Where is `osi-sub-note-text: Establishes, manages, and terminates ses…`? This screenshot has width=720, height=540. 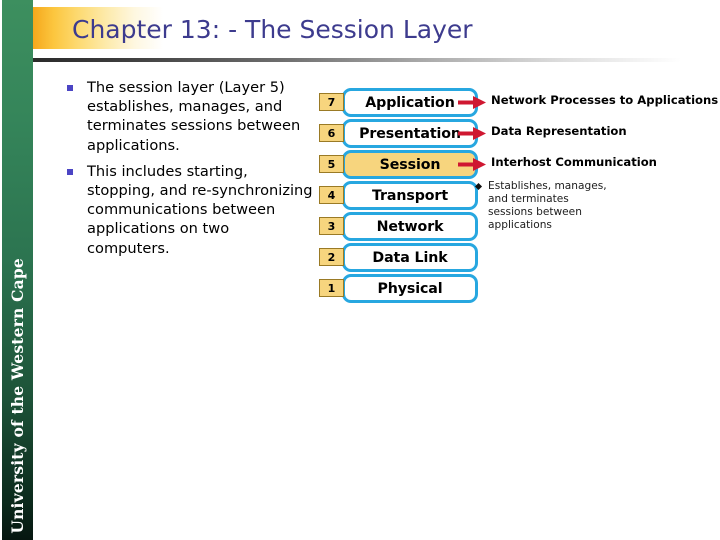
osi-sub-note-text: Establishes, manages, and terminates ses… is located at coordinates (547, 205).